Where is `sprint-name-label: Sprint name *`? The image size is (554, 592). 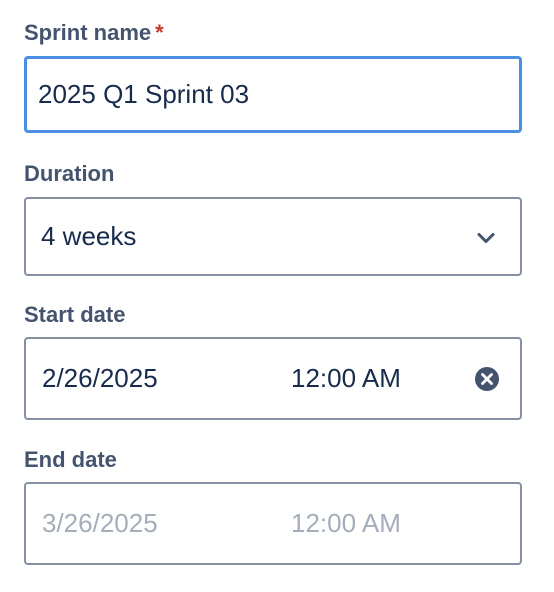 sprint-name-label: Sprint name * is located at coordinates (94, 33).